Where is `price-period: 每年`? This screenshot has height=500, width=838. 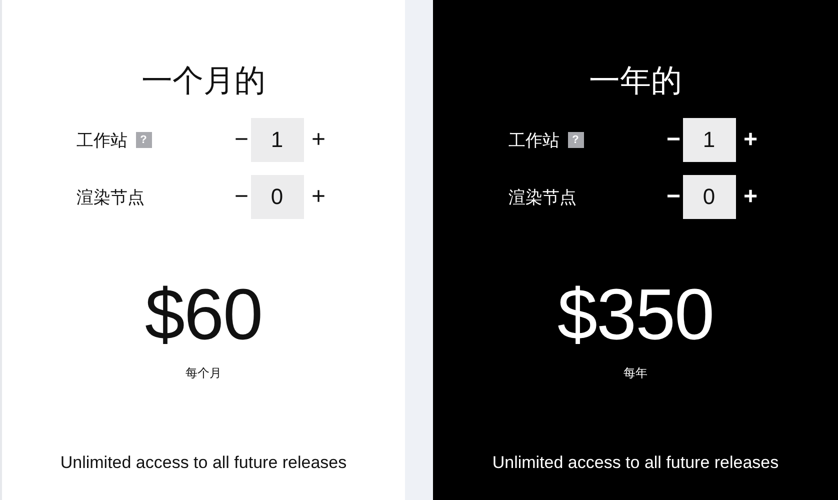 price-period: 每年 is located at coordinates (636, 373).